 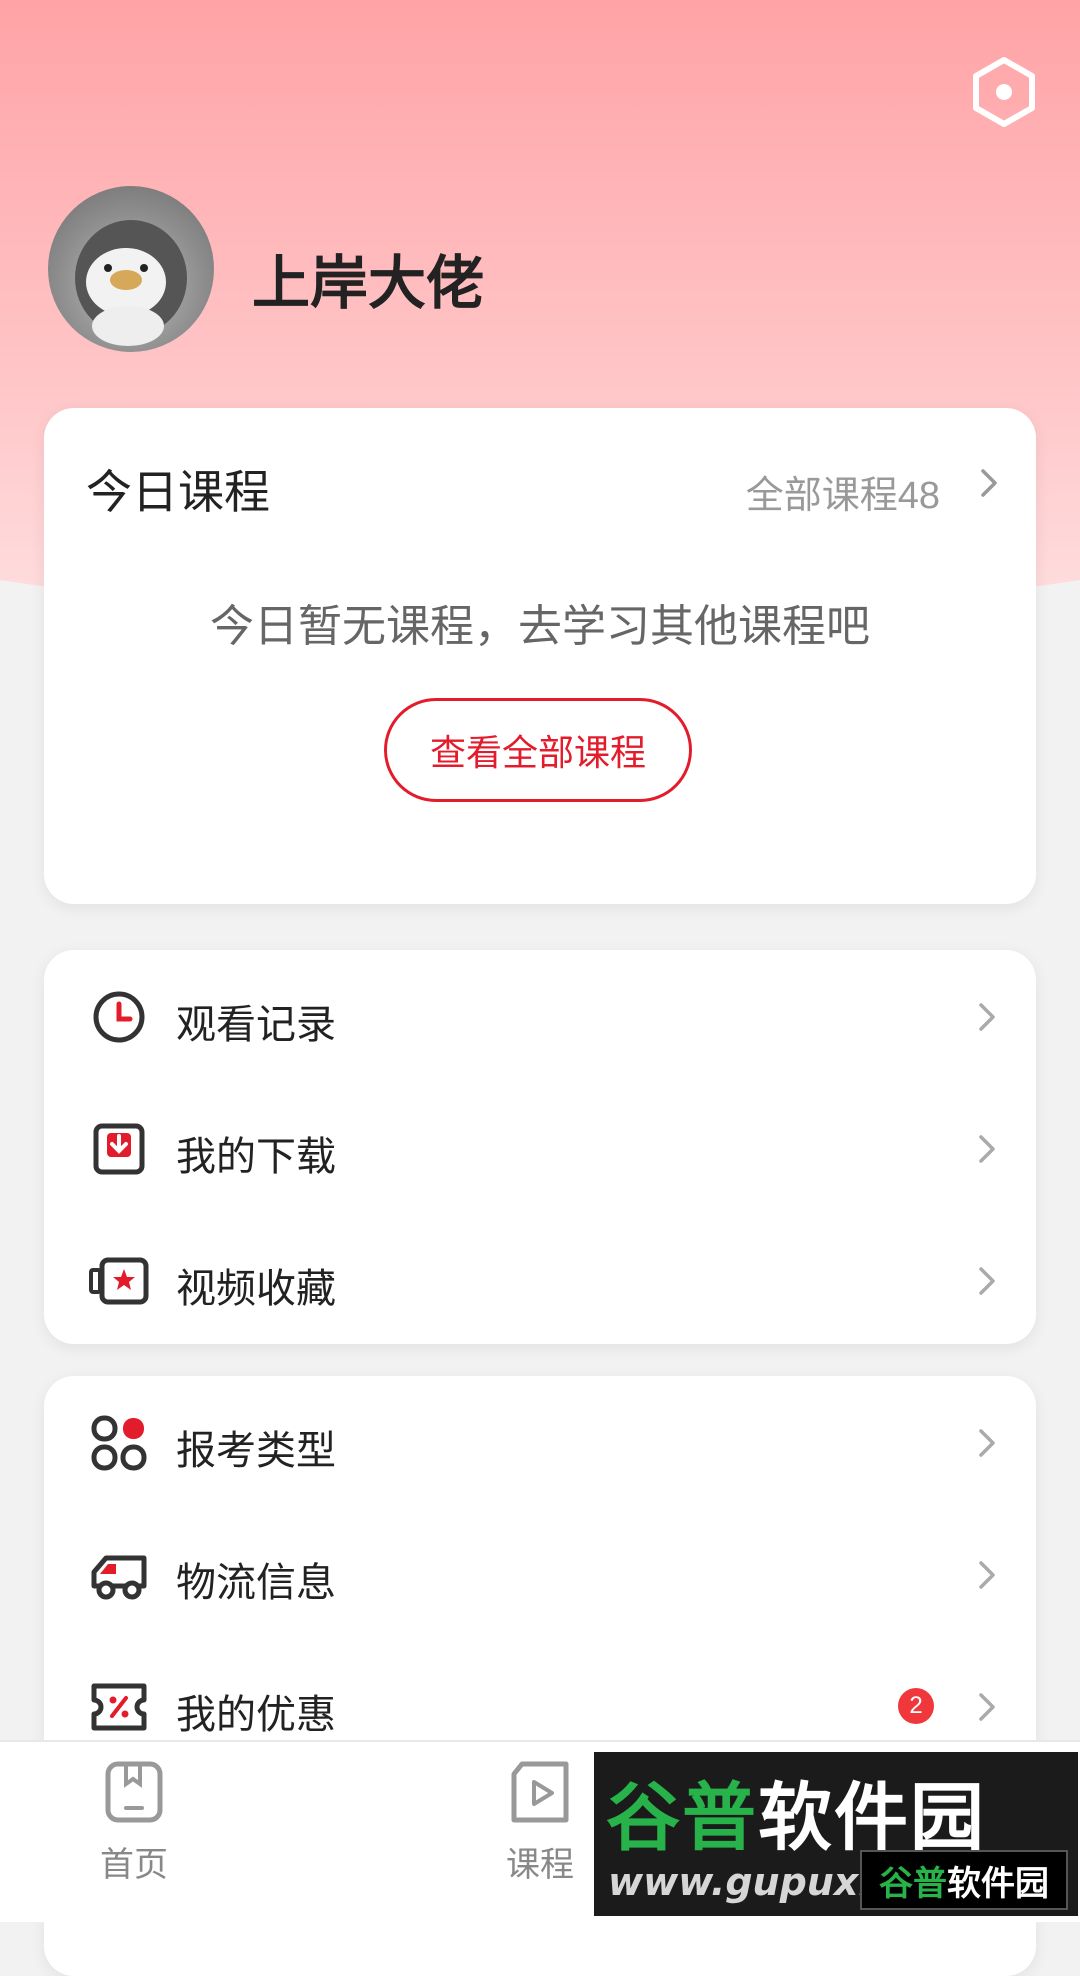 What do you see at coordinates (538, 750) in the screenshot?
I see `view-all-courses-button: 查看全部课程` at bounding box center [538, 750].